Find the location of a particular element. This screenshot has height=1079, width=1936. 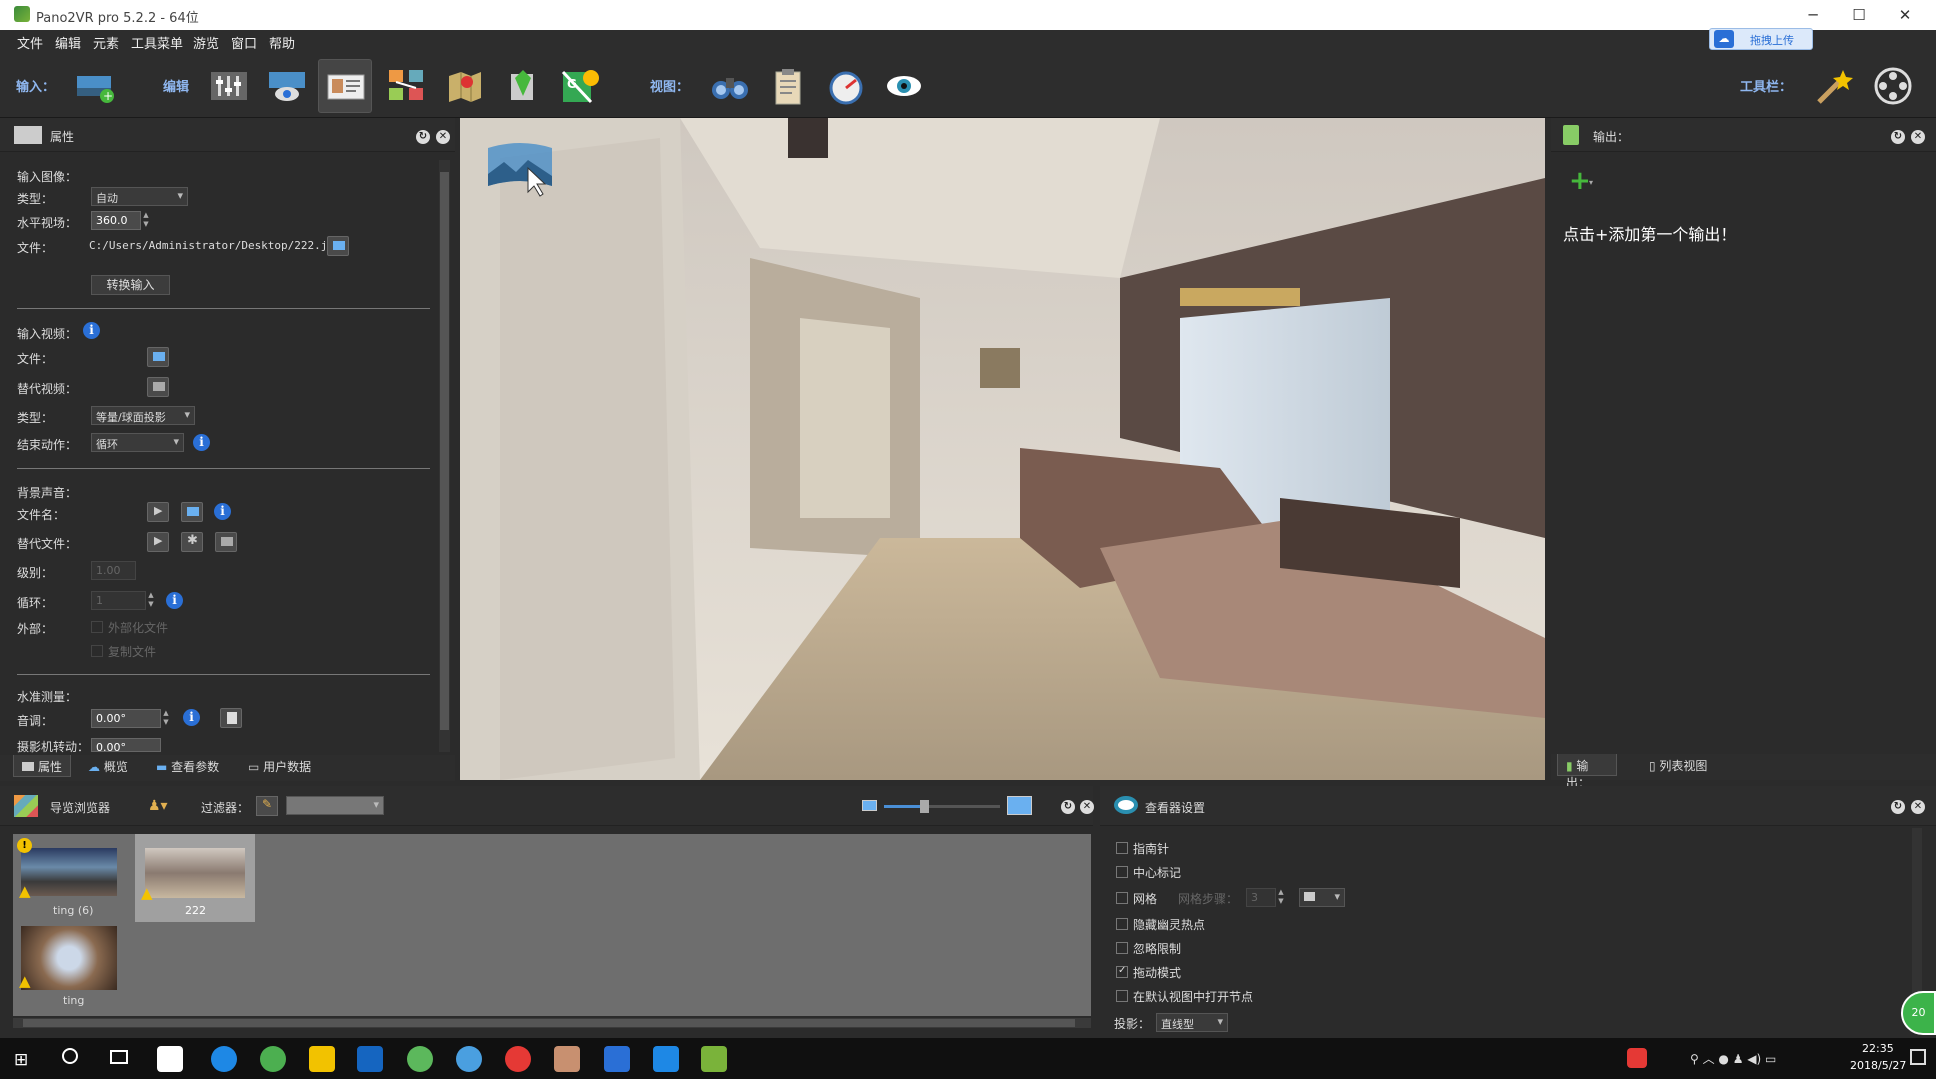

copy-level-button is located at coordinates (231, 718).